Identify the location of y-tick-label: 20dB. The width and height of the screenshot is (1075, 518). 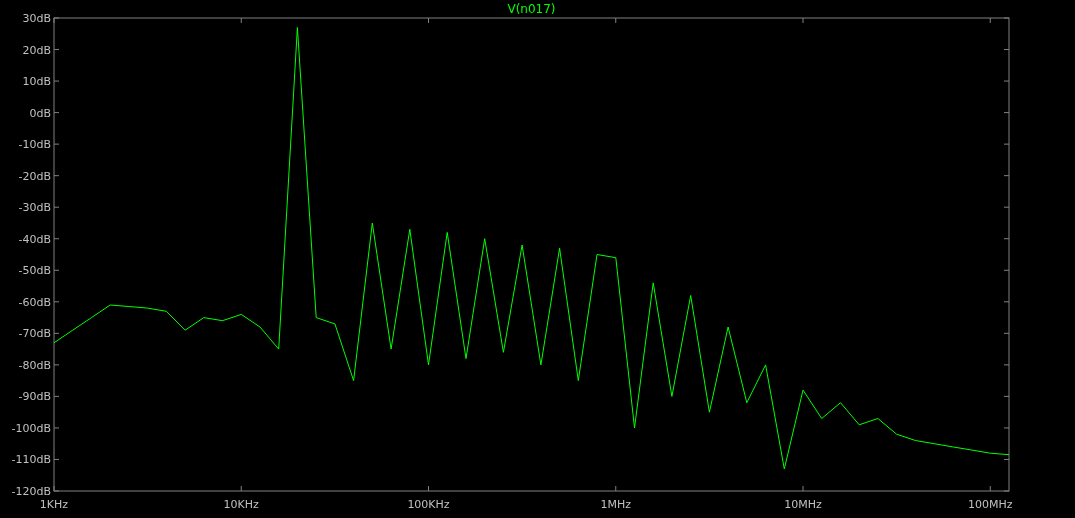
(36, 50).